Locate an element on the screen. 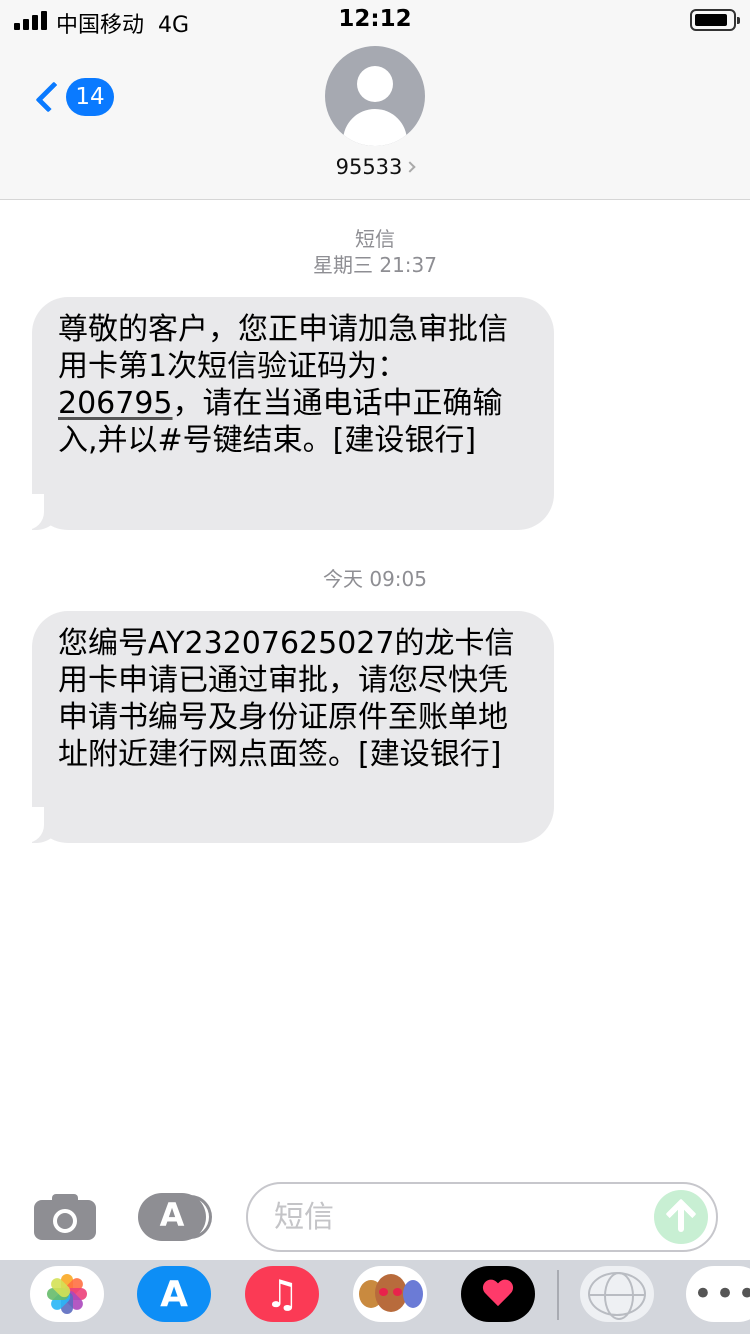 This screenshot has height=1334, width=750. message-timestamp: 星期三 21:37 is located at coordinates (375, 265).